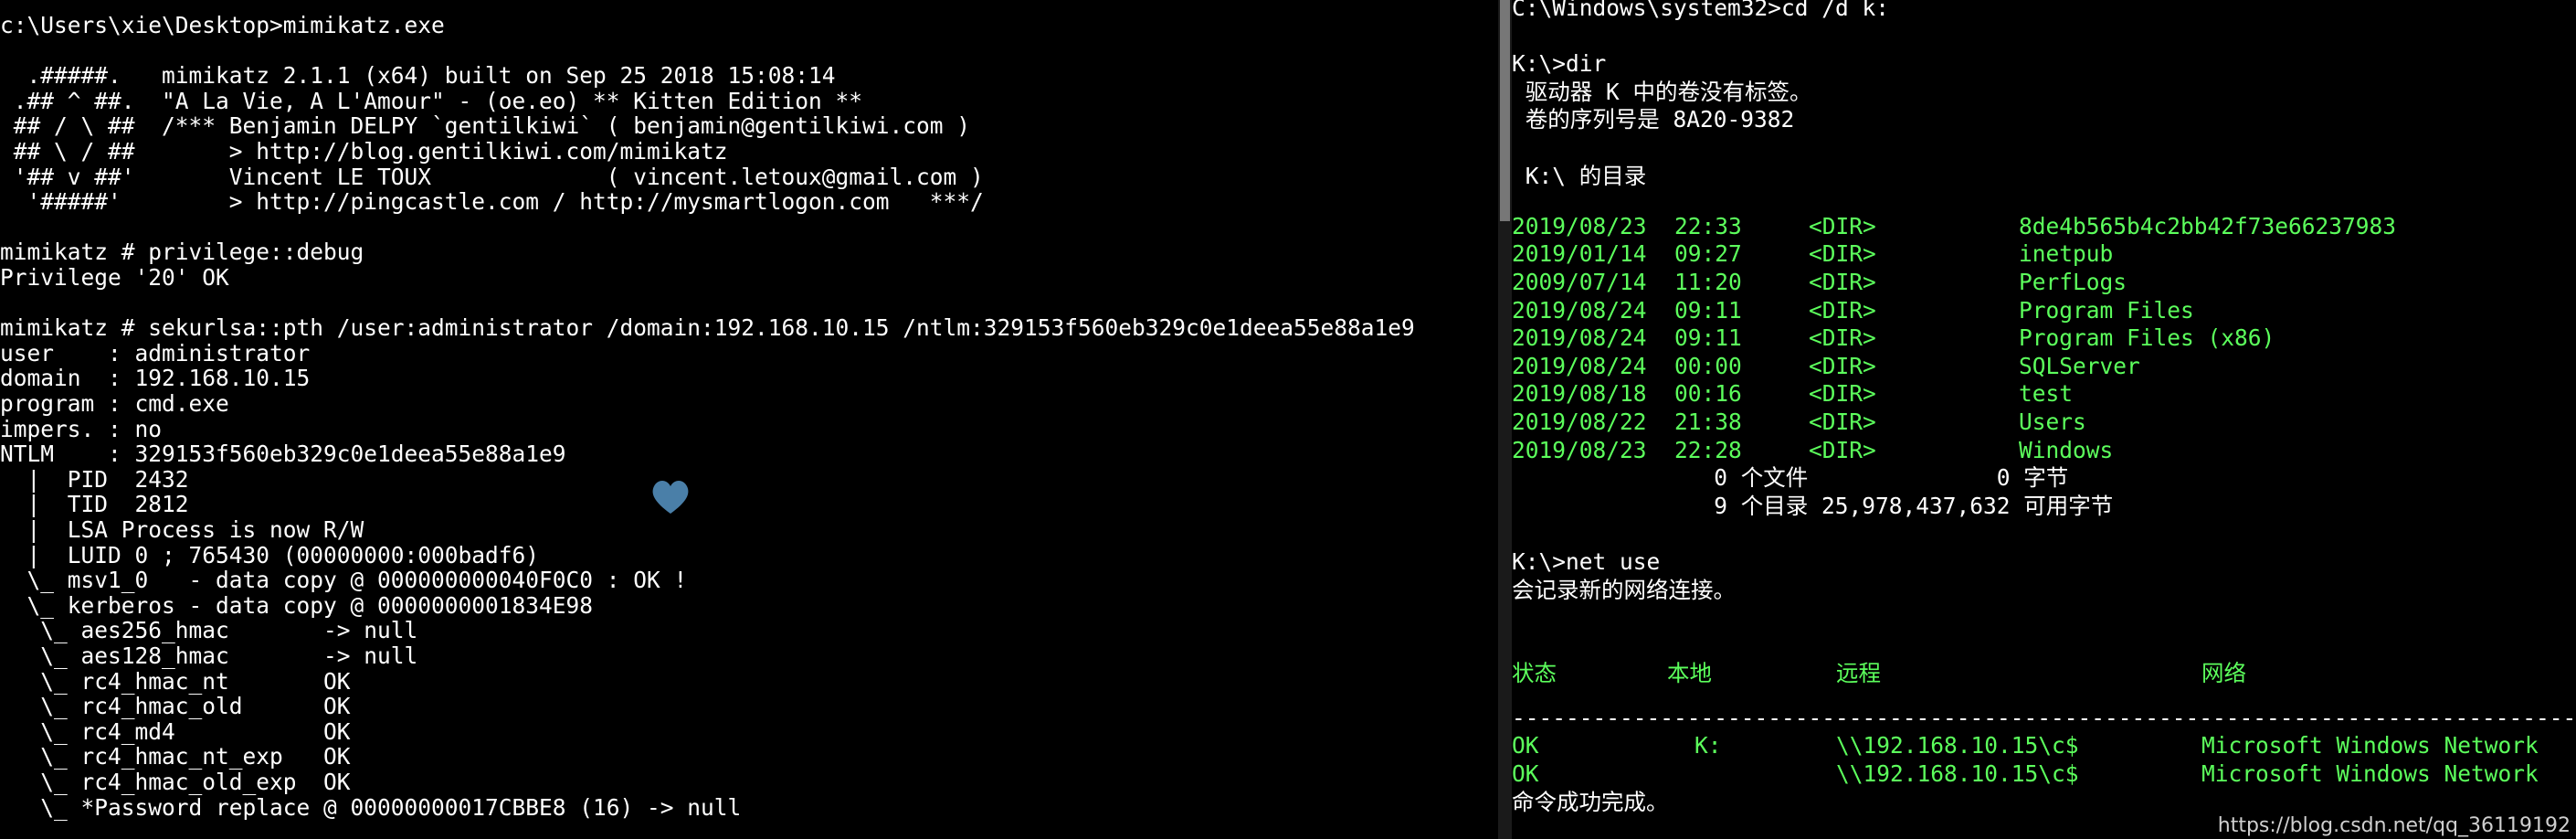  What do you see at coordinates (1579, 422) in the screenshot?
I see `dir-entry-date: 2019/08/22` at bounding box center [1579, 422].